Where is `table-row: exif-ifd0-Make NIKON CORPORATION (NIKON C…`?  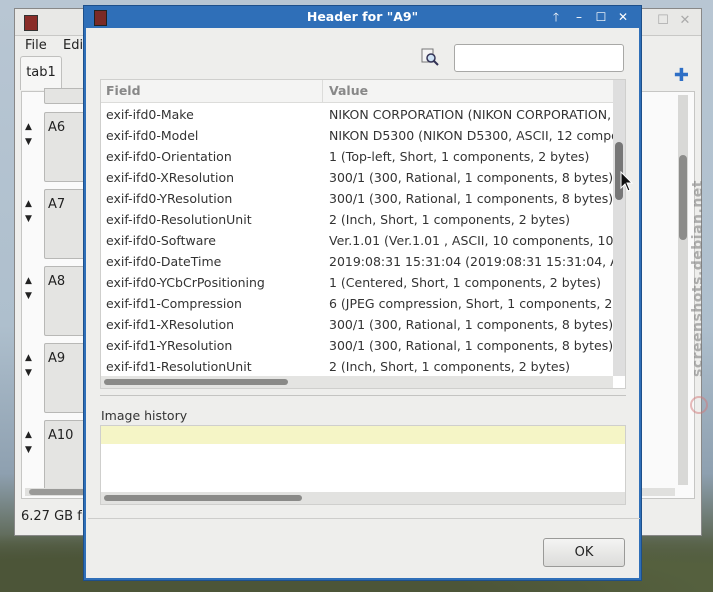
table-row: exif-ifd0-Make NIKON CORPORATION (NIKON C… is located at coordinates (357, 114).